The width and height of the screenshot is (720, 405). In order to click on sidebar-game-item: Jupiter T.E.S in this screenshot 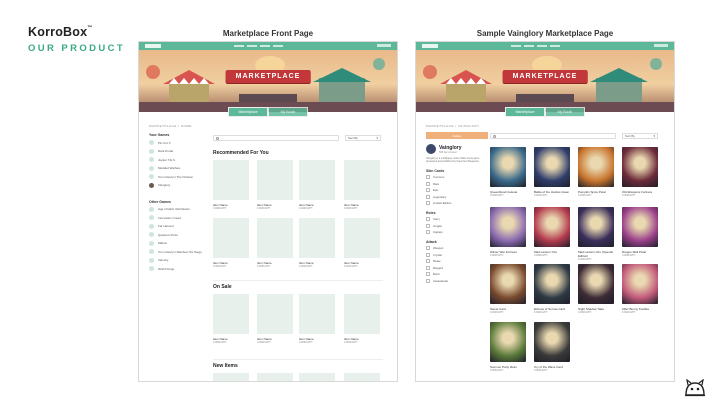, I will do `click(179, 159)`.